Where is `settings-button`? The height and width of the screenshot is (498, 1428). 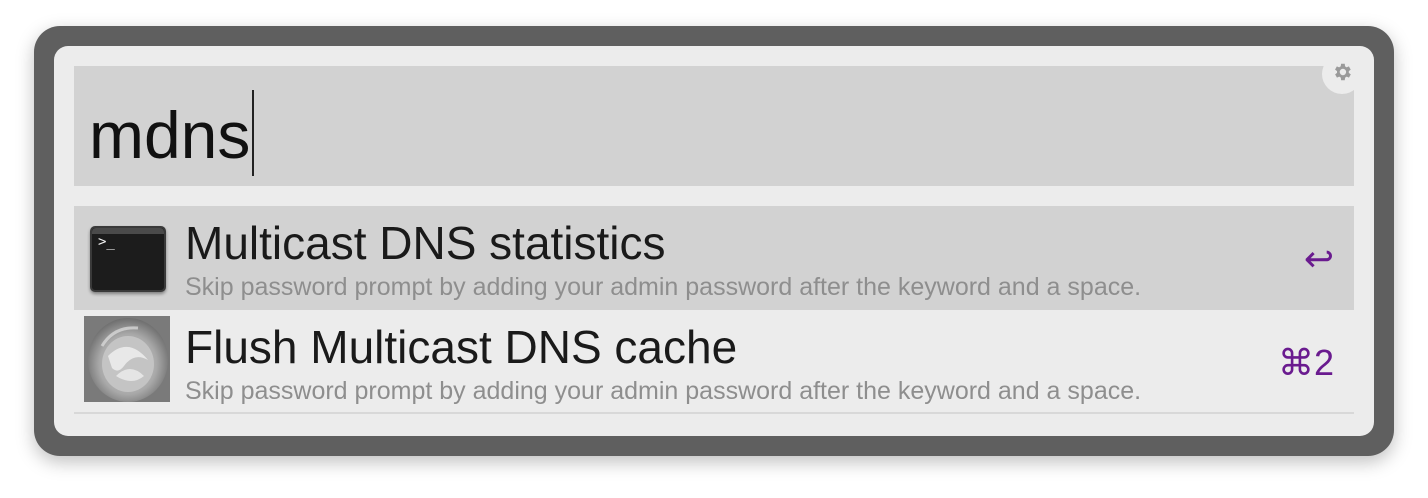
settings-button is located at coordinates (1342, 74).